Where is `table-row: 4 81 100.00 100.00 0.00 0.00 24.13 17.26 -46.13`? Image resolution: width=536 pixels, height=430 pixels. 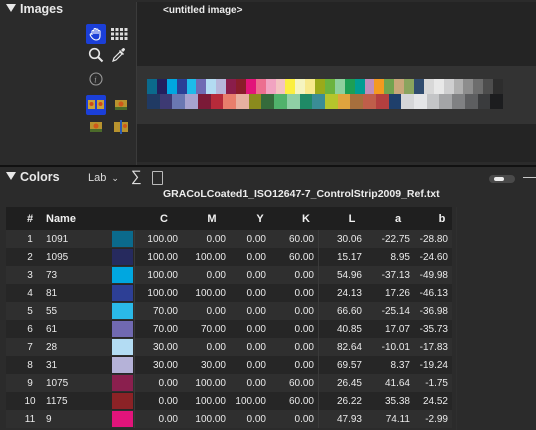 table-row: 4 81 100.00 100.00 0.00 0.00 24.13 17.26 -46.13 is located at coordinates (229, 293).